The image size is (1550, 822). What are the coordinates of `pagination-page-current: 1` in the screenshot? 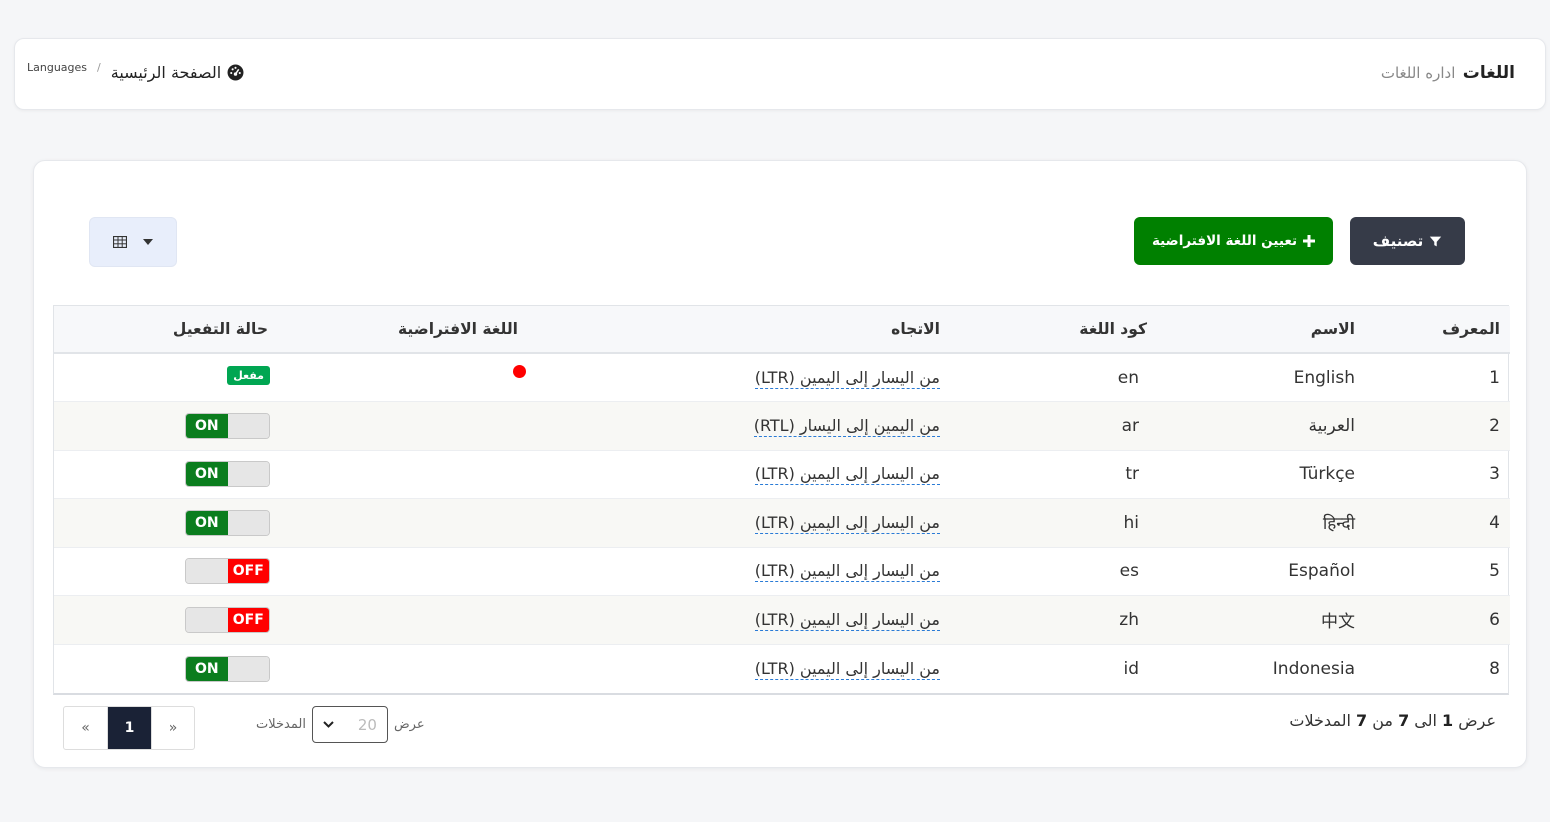 It's located at (129, 728).